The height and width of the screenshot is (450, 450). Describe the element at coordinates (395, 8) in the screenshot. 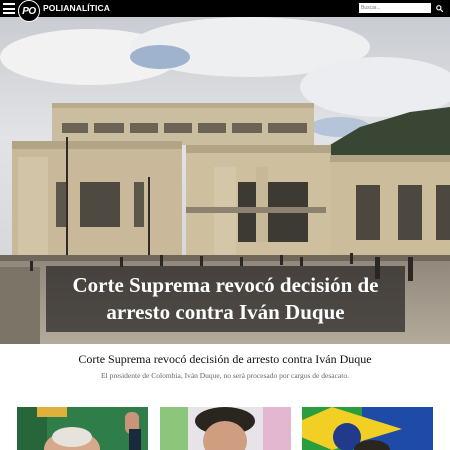

I see `search-input` at that location.